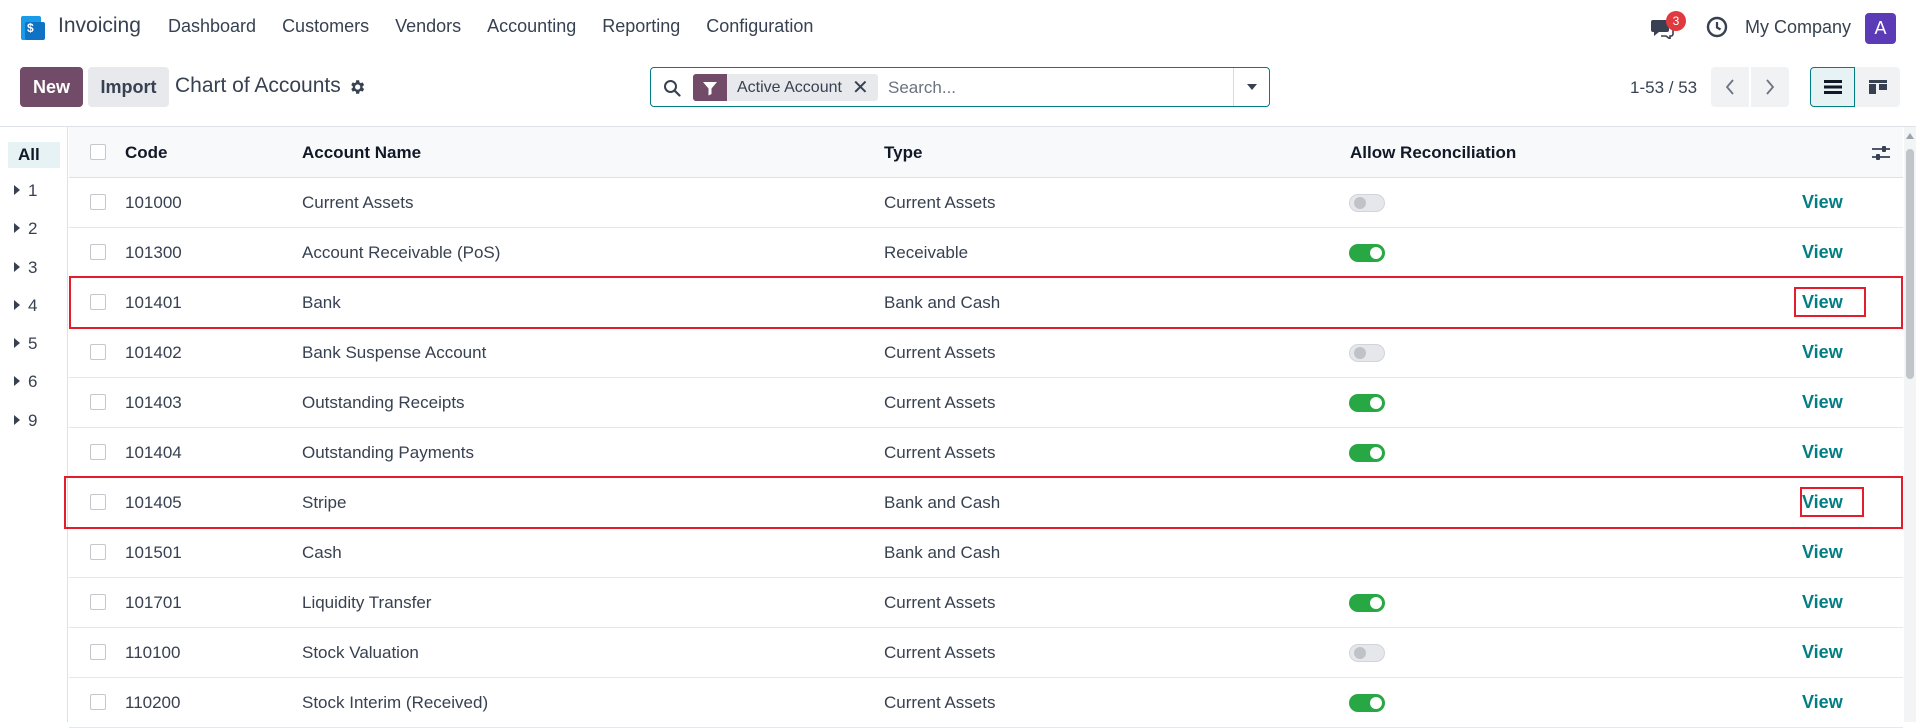 The width and height of the screenshot is (1916, 728). What do you see at coordinates (360, 652) in the screenshot?
I see `account-name: Stock Valuation` at bounding box center [360, 652].